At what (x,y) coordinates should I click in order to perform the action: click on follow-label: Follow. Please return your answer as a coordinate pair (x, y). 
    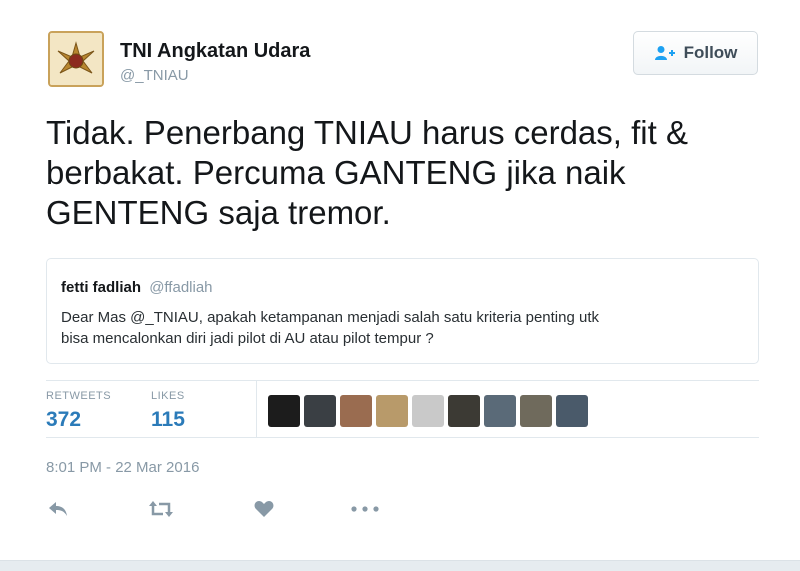
    Looking at the image, I should click on (710, 52).